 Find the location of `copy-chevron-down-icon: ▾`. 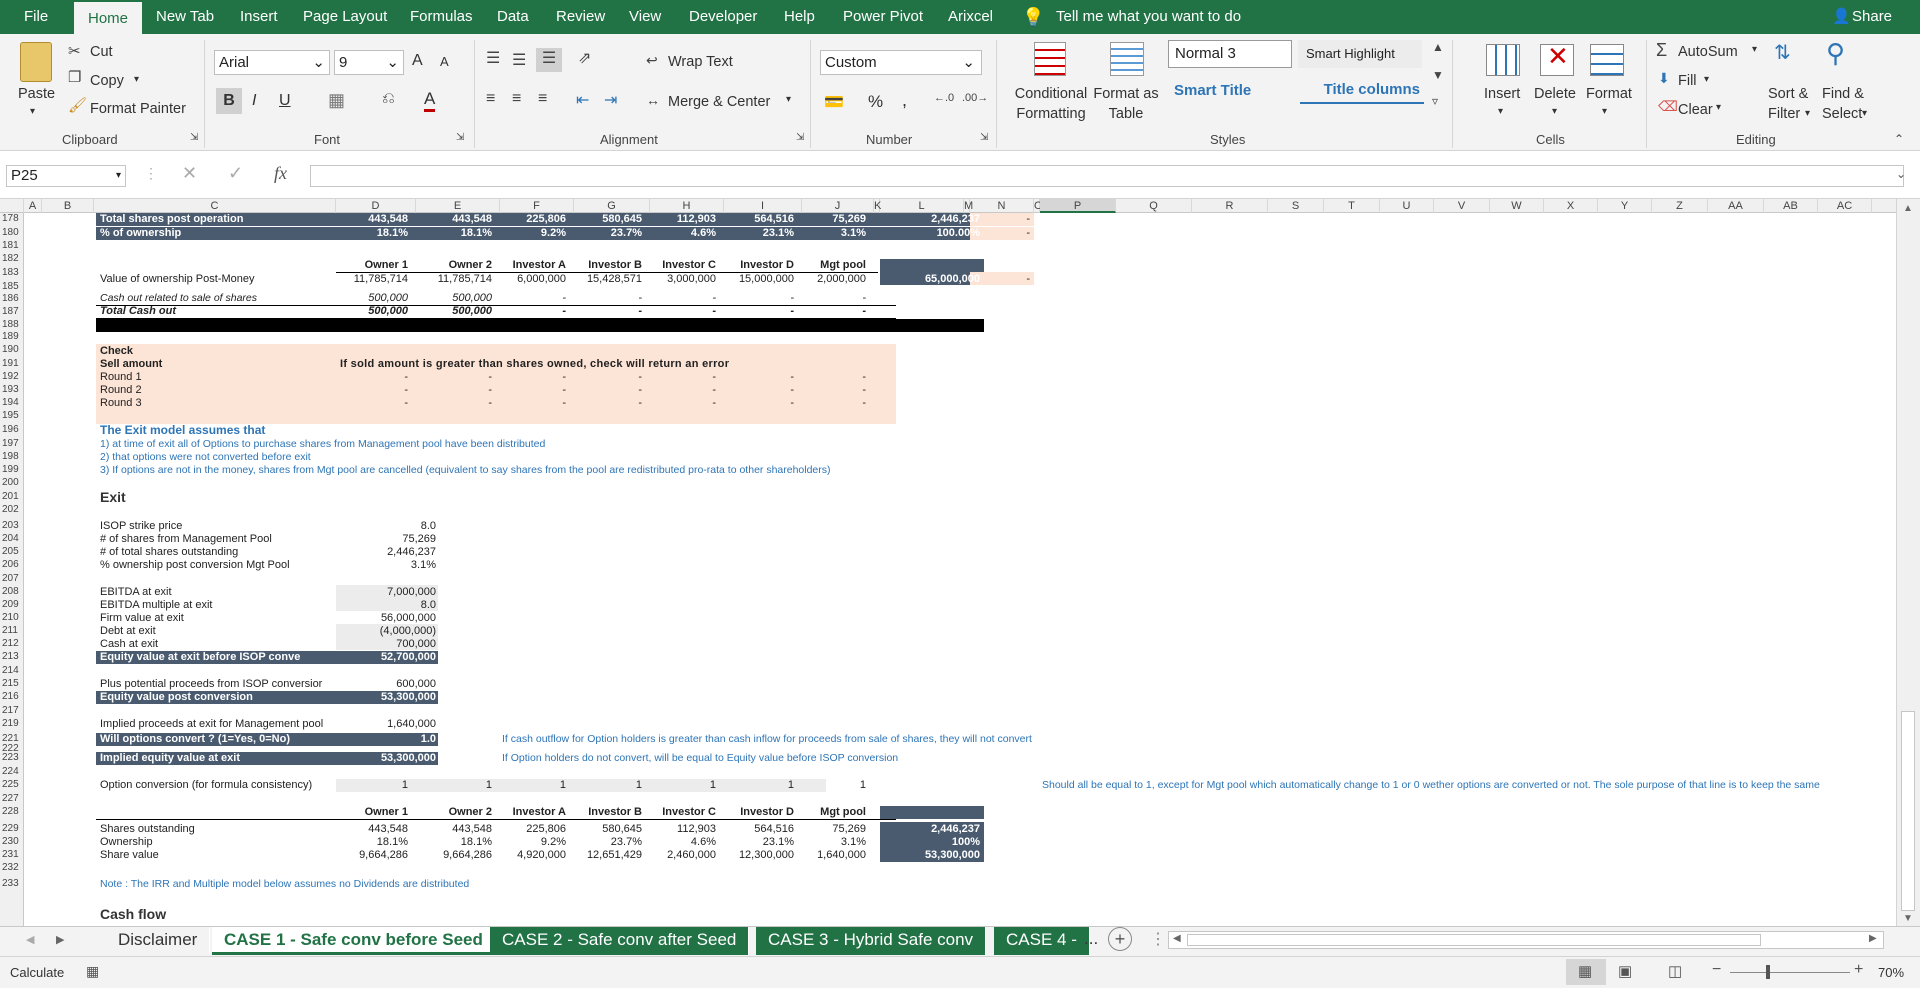

copy-chevron-down-icon: ▾ is located at coordinates (136, 79).